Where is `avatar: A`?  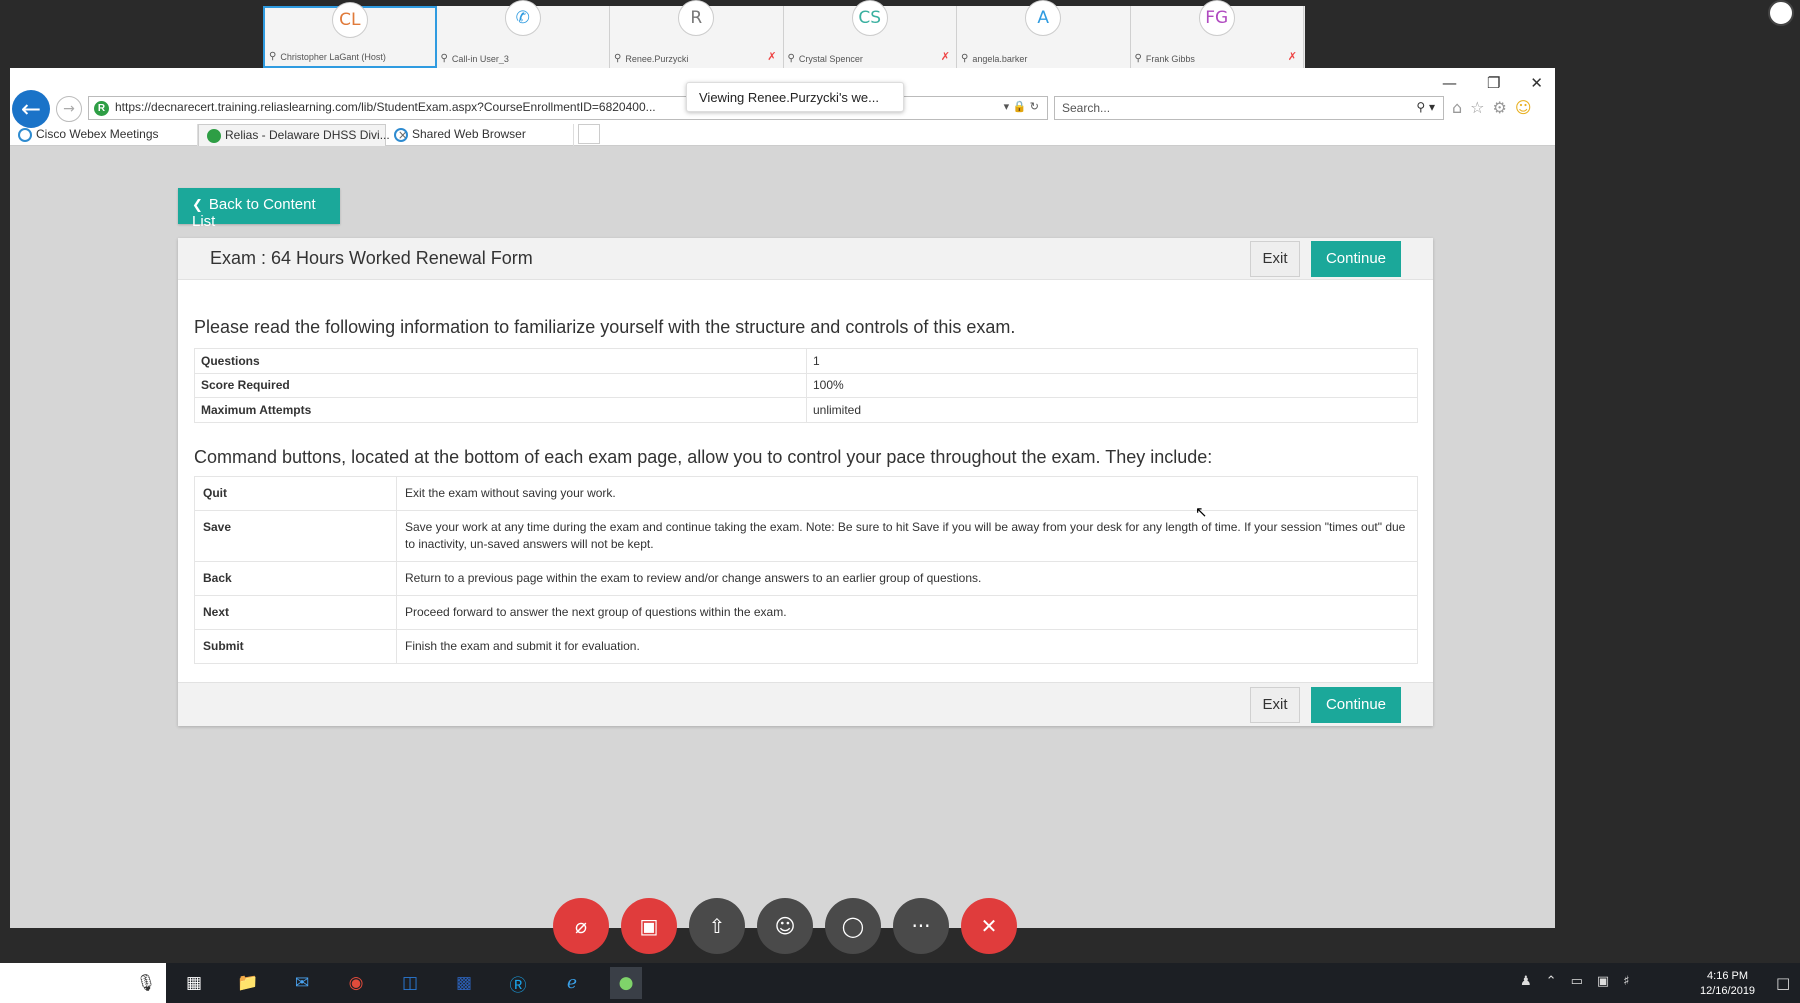
avatar: A is located at coordinates (1043, 18).